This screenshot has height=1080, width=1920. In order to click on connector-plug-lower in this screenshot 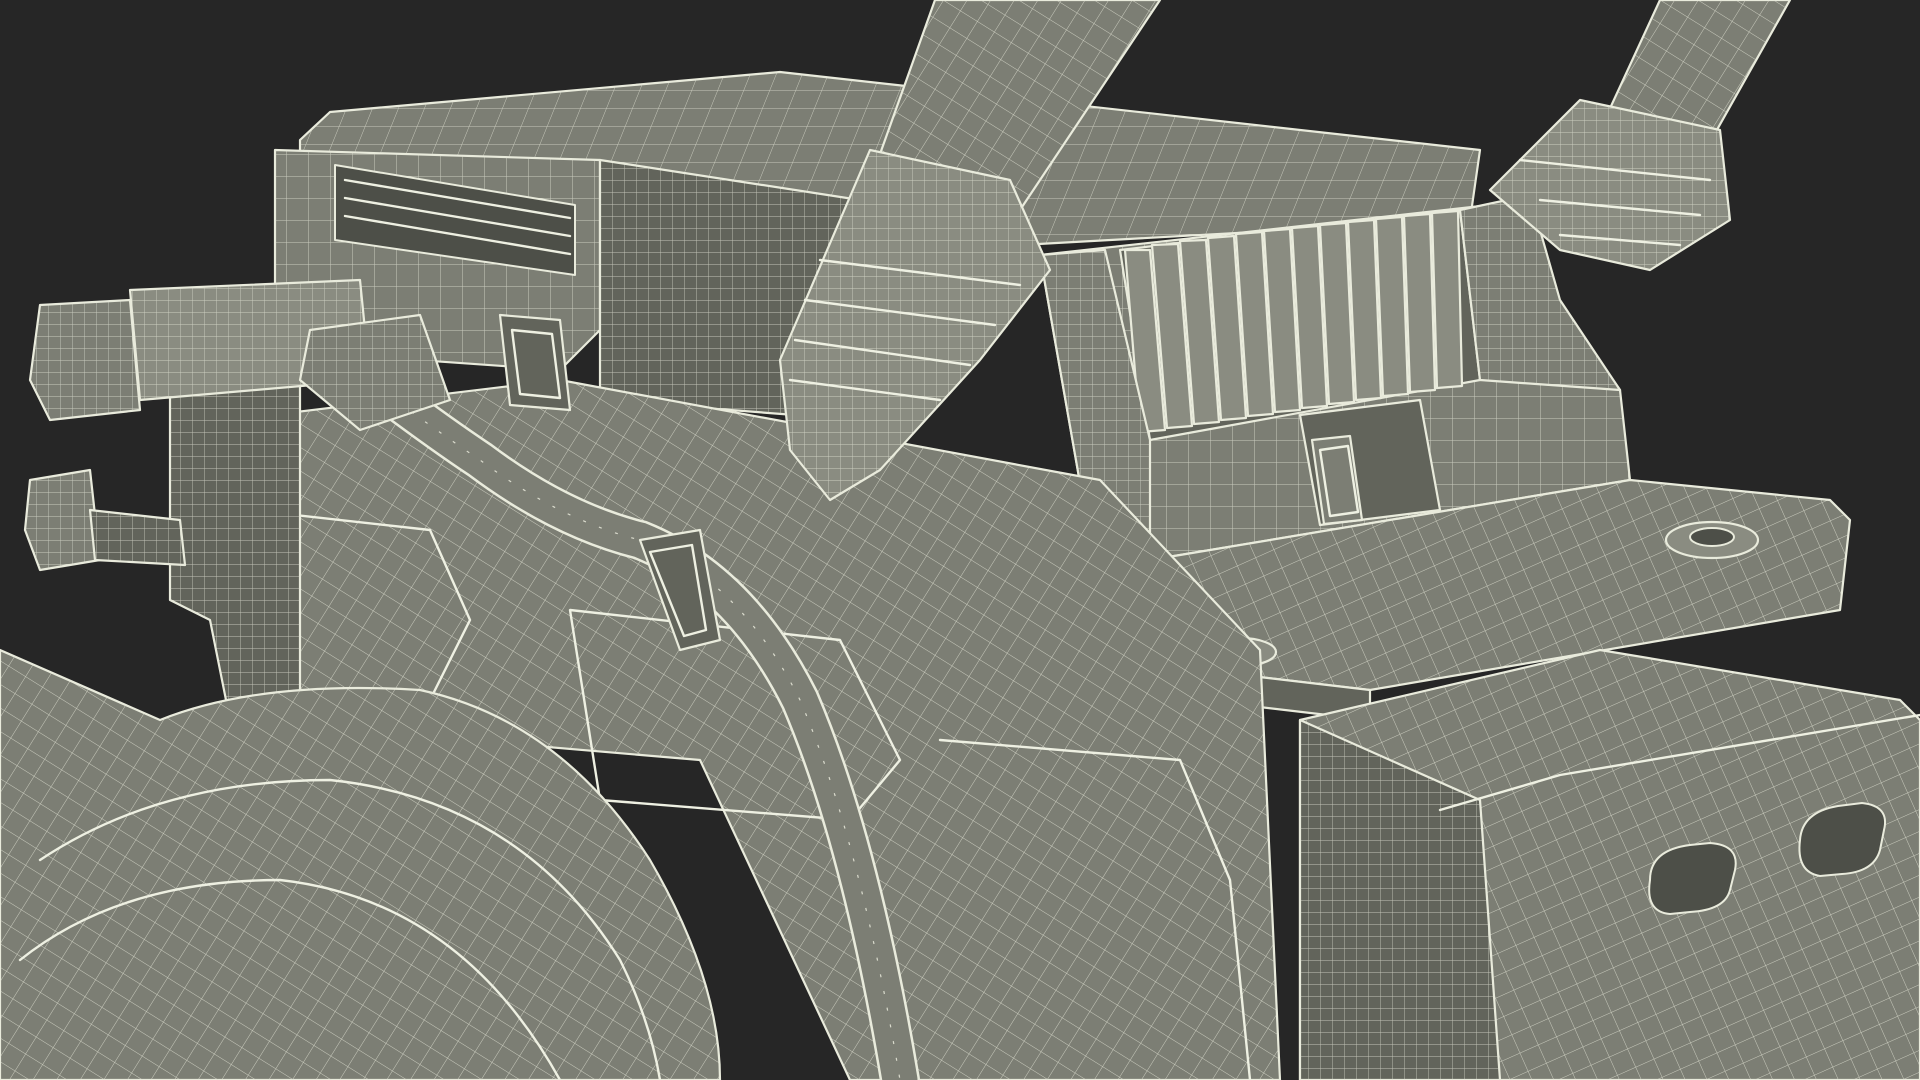, I will do `click(105, 520)`.